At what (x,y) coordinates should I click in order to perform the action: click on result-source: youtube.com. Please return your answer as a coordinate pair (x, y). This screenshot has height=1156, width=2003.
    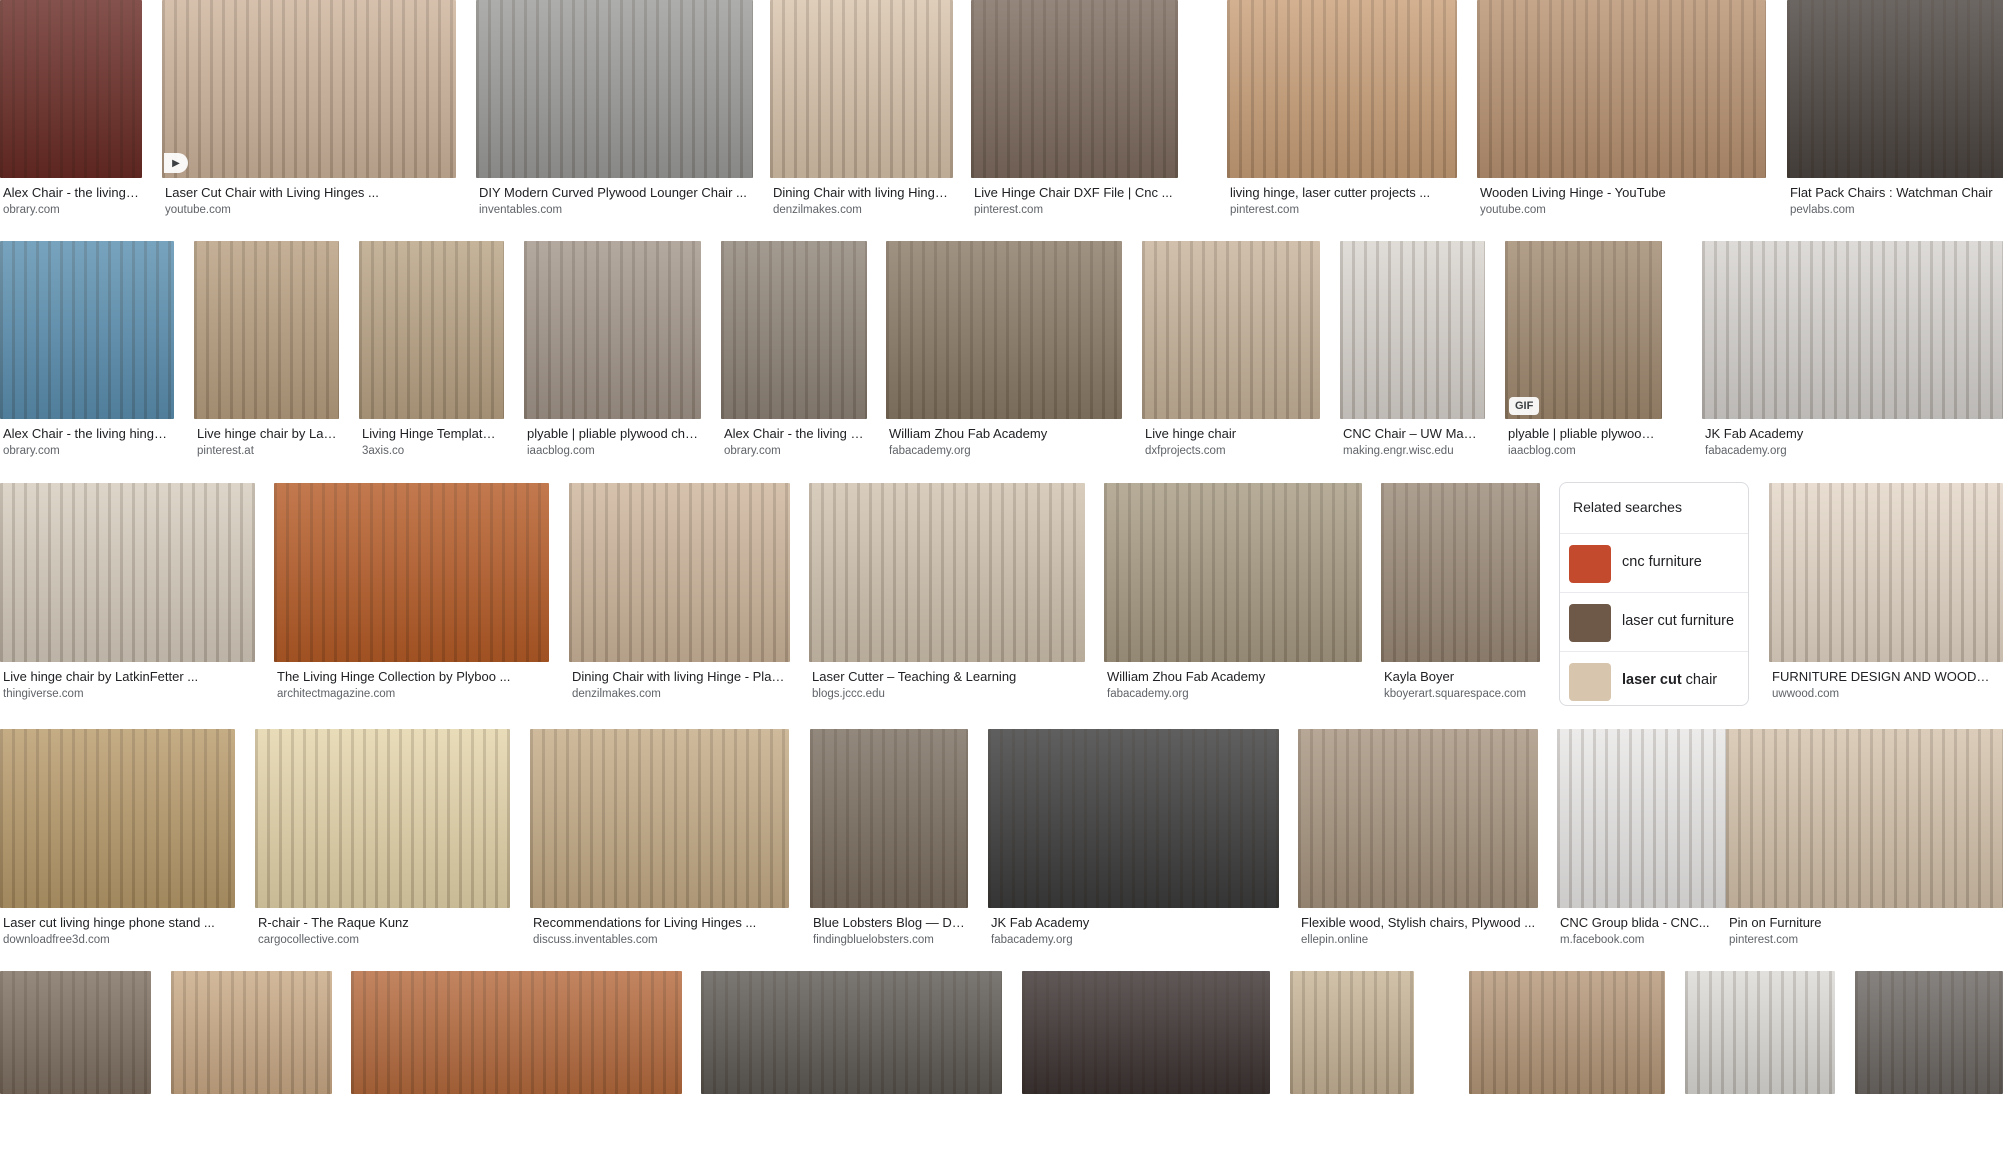
    Looking at the image, I should click on (1622, 210).